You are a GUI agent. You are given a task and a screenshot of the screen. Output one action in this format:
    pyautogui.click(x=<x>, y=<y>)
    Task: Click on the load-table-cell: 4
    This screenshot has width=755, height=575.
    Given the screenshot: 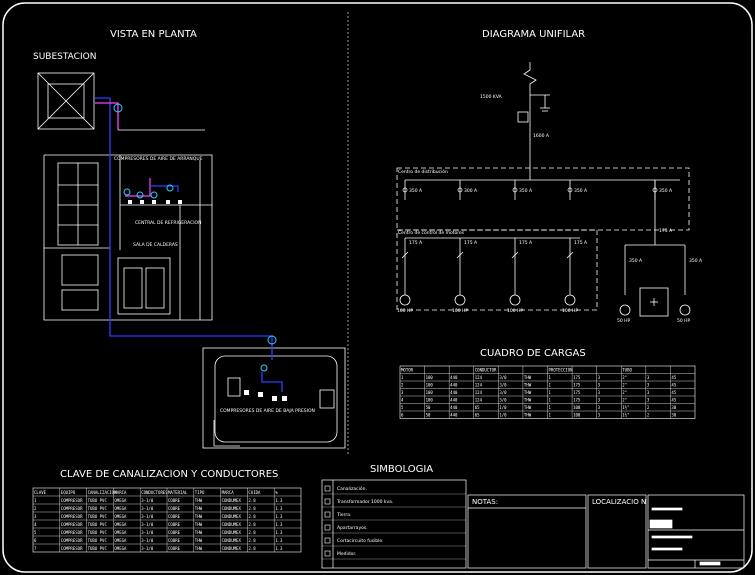 What is the action you would take?
    pyautogui.click(x=402, y=400)
    